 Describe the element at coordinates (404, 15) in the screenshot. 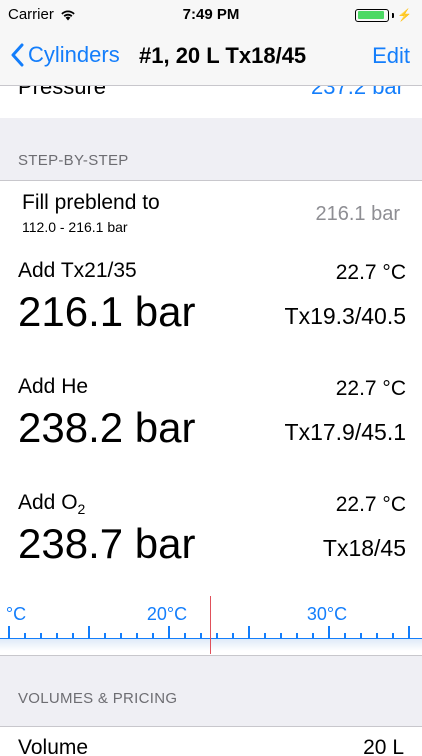

I see `charging-bolt-icon: ⚡` at that location.